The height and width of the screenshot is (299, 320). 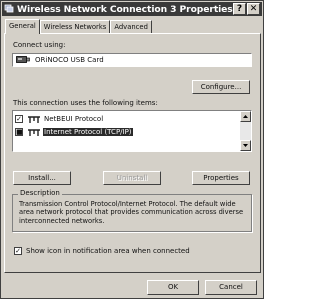 I want to click on list-item-tcpip: ■ Internet Protocol (TCP/IP), so click(x=74, y=132).